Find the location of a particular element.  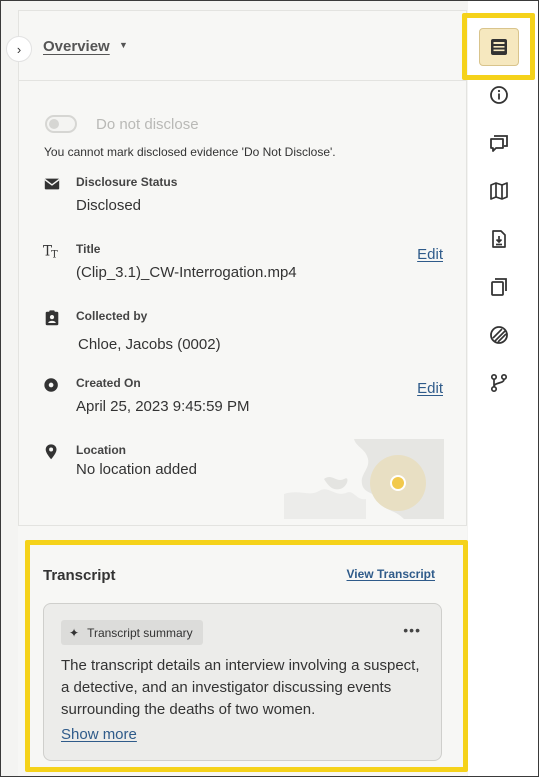

text-size-icon: TT is located at coordinates (53, 252).